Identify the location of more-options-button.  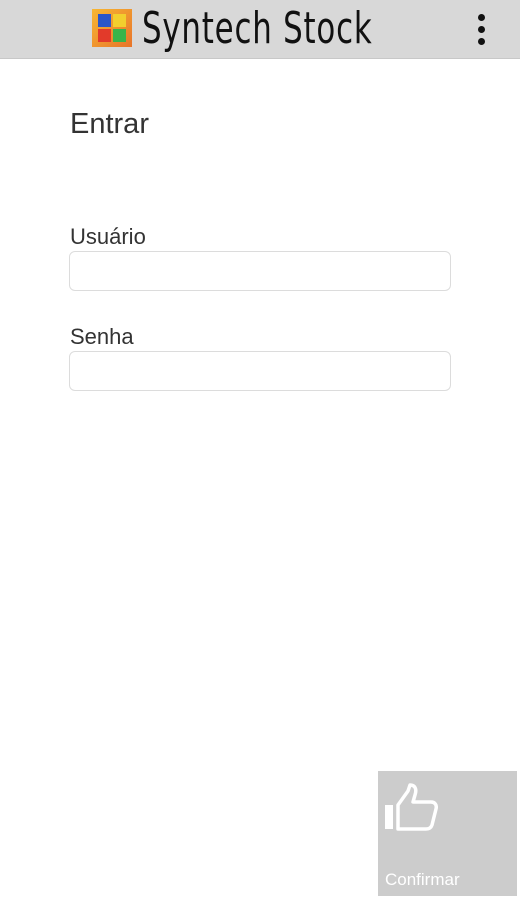
(481, 29).